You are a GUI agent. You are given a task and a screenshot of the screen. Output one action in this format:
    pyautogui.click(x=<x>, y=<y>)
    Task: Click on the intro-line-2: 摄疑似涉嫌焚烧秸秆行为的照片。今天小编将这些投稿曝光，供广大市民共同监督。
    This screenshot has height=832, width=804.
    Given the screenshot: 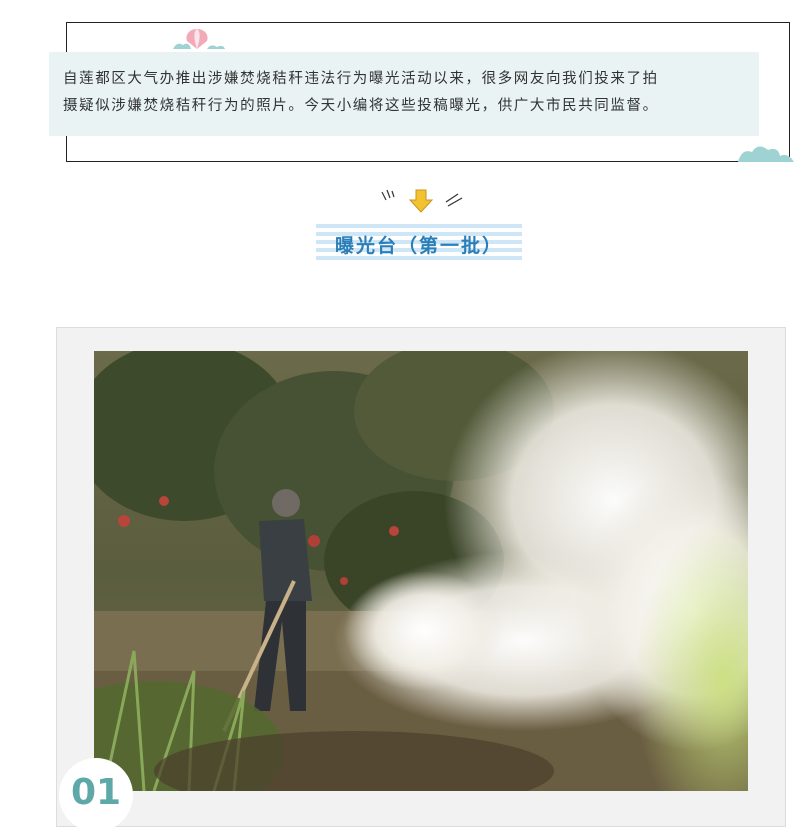 What is the action you would take?
    pyautogui.click(x=361, y=106)
    